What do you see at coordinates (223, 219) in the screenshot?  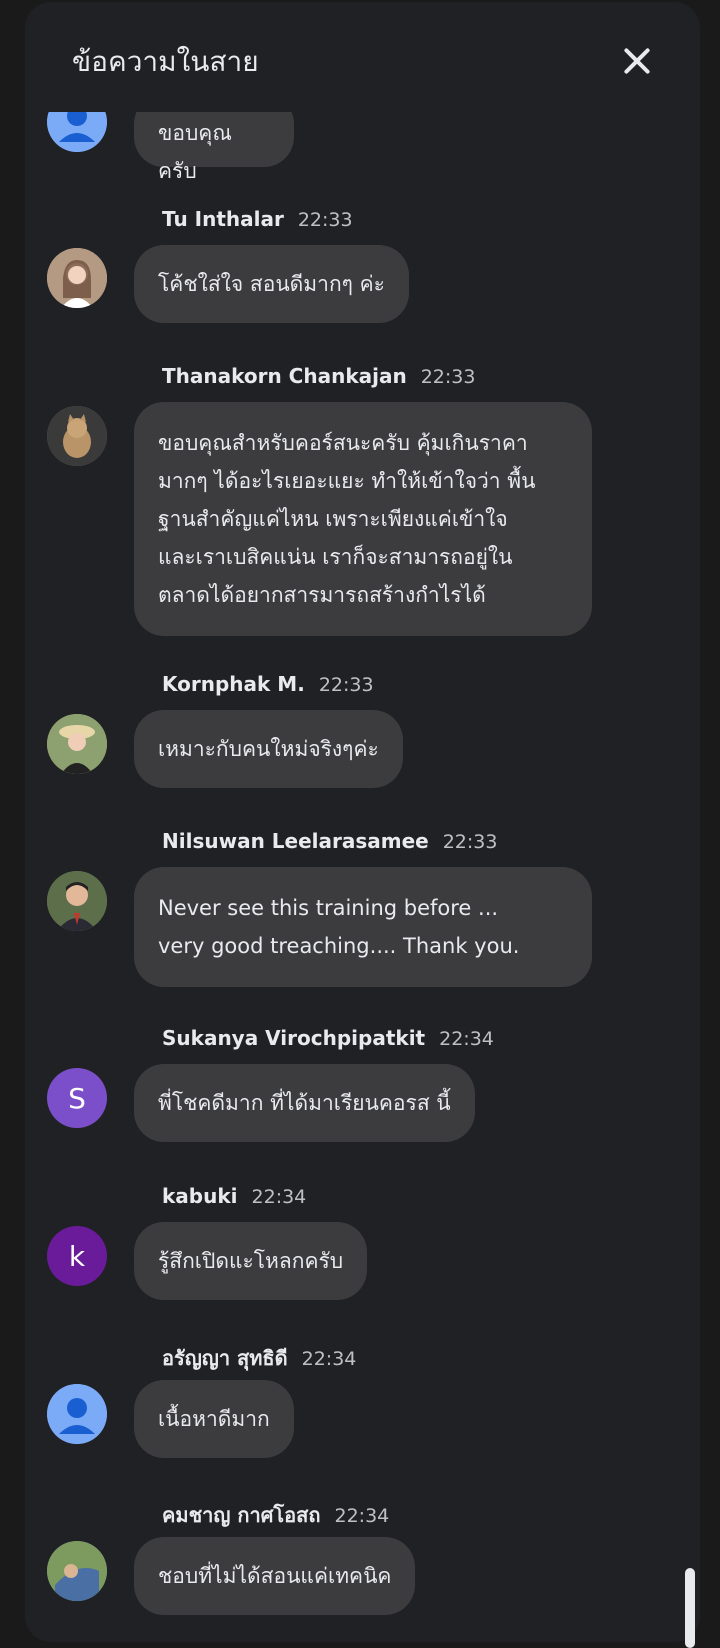 I see `sender-name: Tu Inthalar` at bounding box center [223, 219].